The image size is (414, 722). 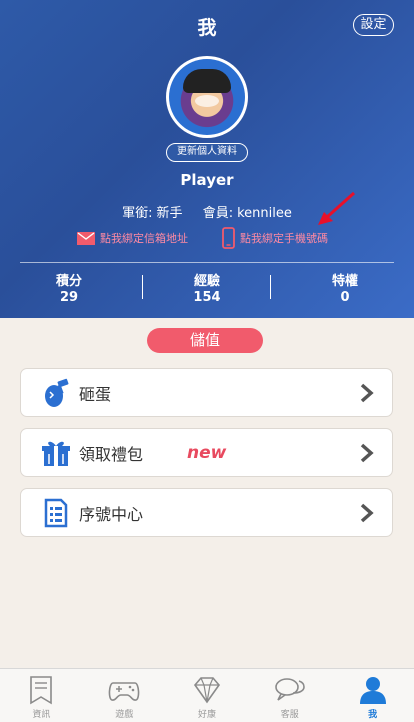 What do you see at coordinates (86, 238) in the screenshot?
I see `mail-icon` at bounding box center [86, 238].